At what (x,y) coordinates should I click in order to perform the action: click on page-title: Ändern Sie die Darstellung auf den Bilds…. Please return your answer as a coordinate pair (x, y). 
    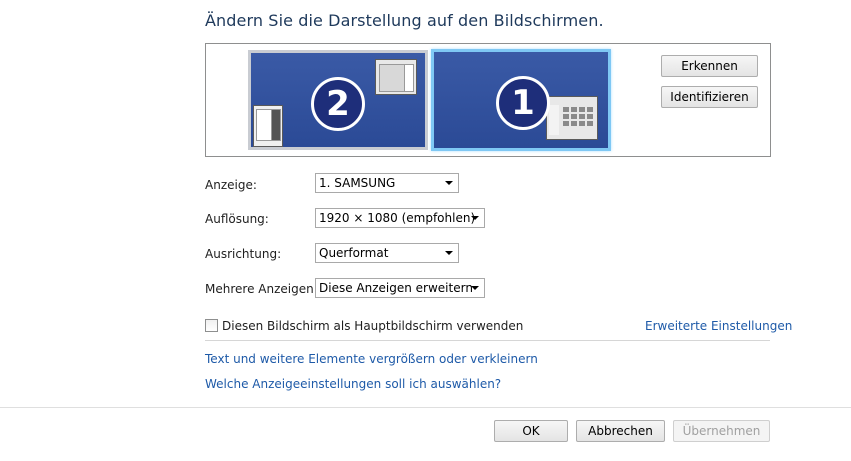
    Looking at the image, I should click on (404, 20).